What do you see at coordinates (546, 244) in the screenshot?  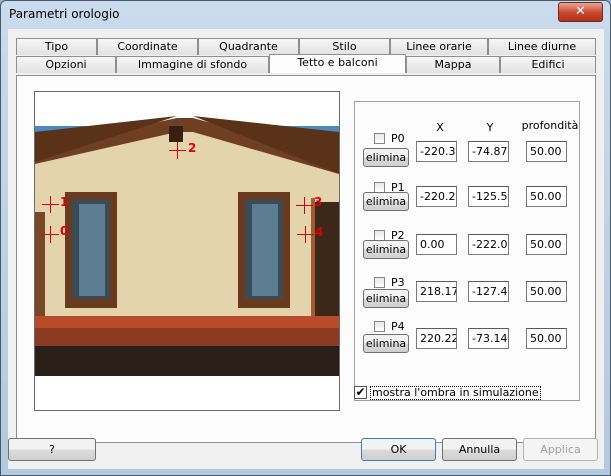 I see `depth-field-p2: 50.00` at bounding box center [546, 244].